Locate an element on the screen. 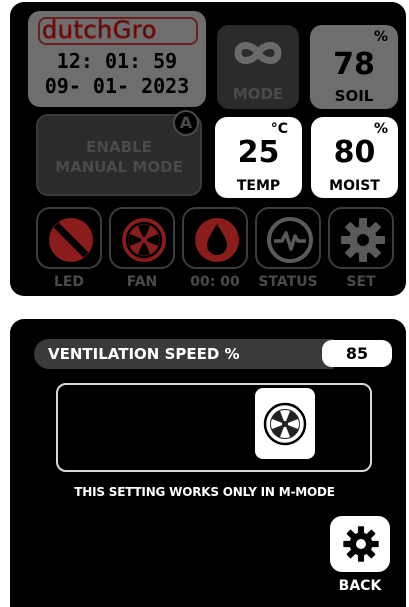 This screenshot has height=607, width=409. water-drop-icon is located at coordinates (217, 240).